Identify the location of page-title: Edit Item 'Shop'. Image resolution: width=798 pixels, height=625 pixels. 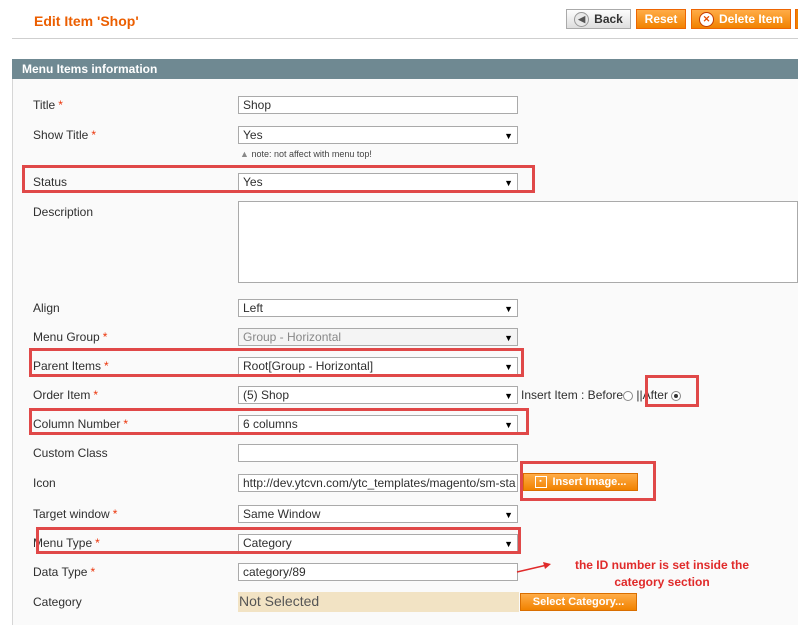
(86, 21).